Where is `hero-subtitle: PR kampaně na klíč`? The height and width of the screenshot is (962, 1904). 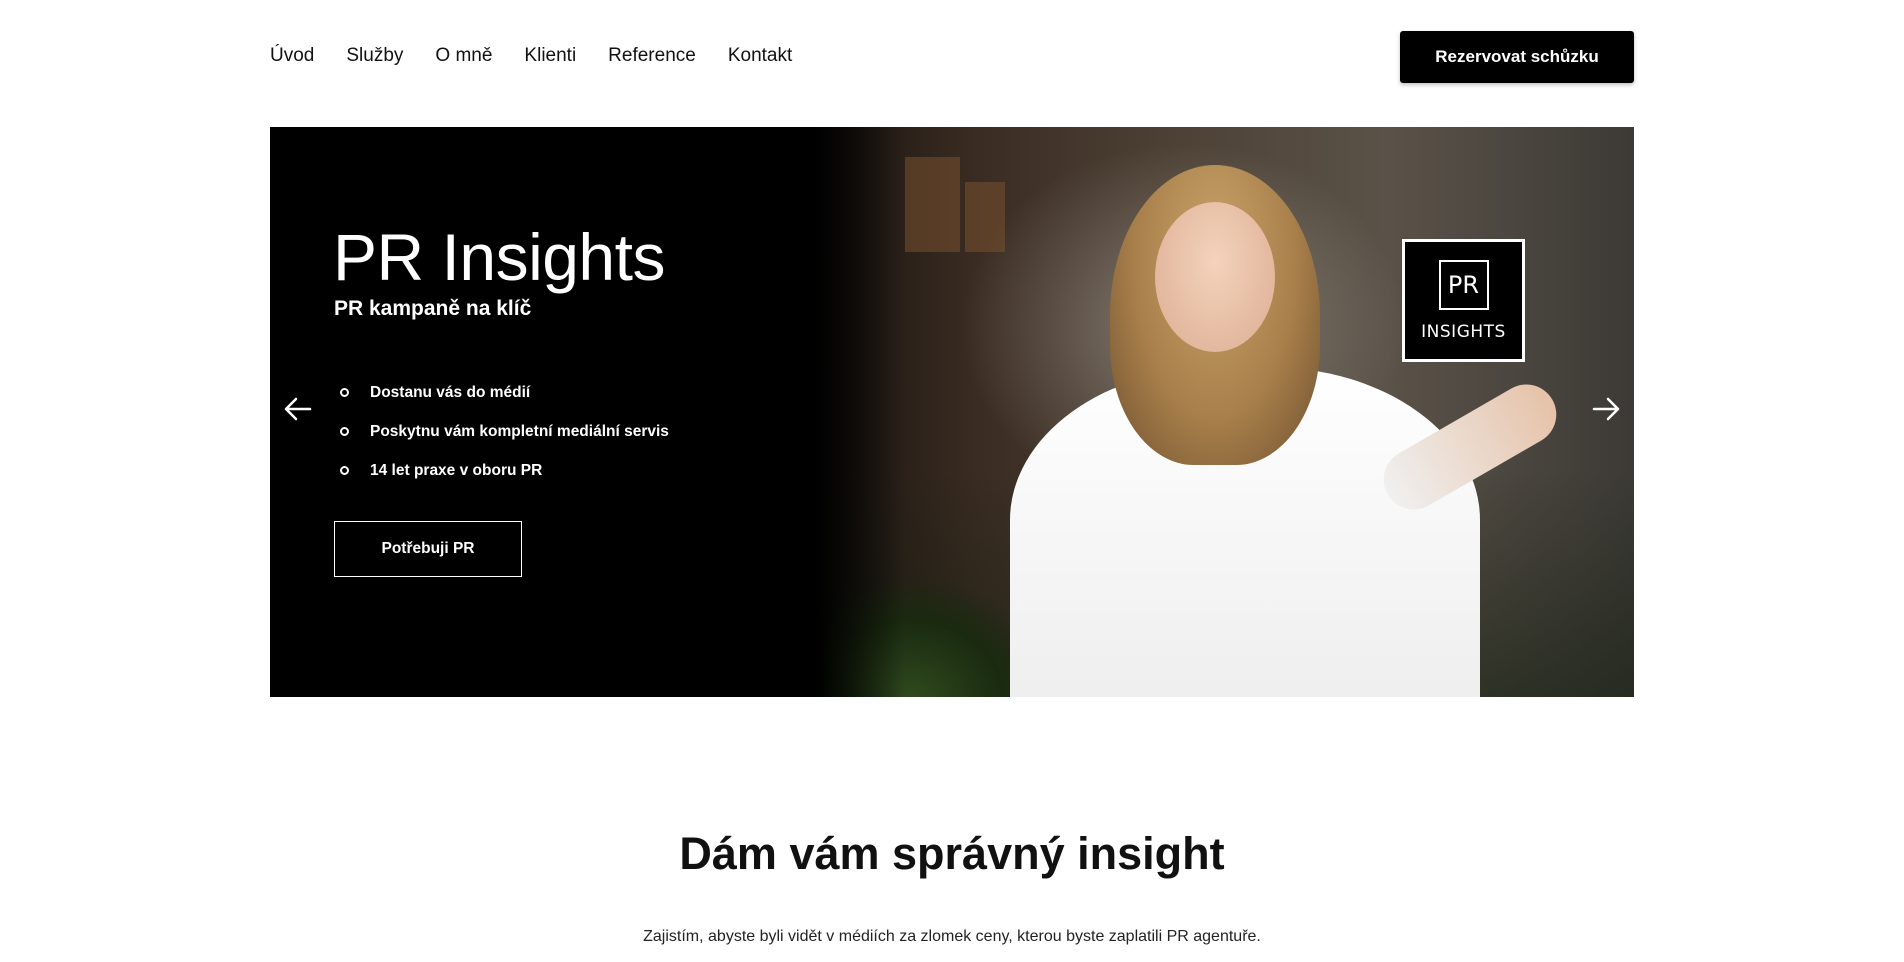 hero-subtitle: PR kampaně na klíč is located at coordinates (433, 308).